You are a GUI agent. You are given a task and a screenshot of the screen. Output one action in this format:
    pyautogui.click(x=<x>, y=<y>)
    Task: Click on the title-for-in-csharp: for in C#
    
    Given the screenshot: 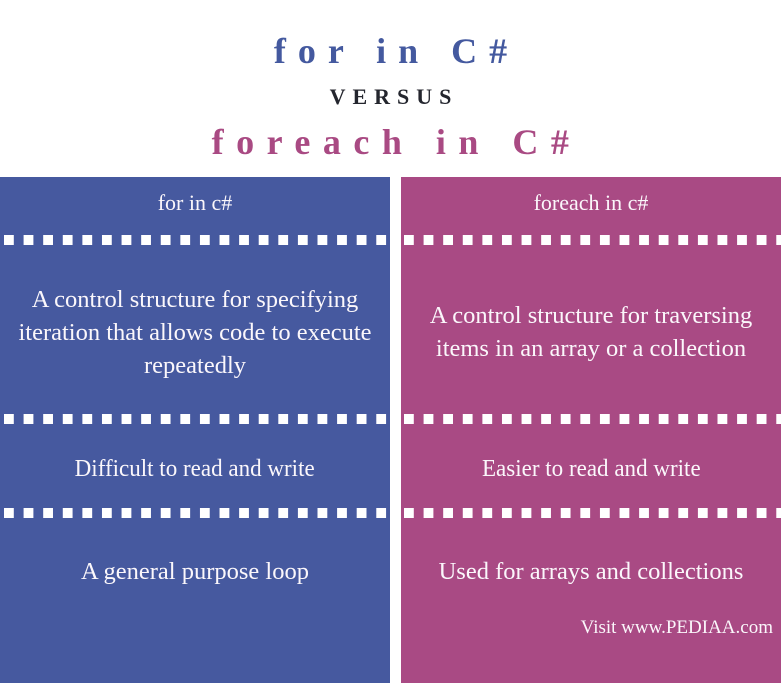 What is the action you would take?
    pyautogui.click(x=396, y=51)
    